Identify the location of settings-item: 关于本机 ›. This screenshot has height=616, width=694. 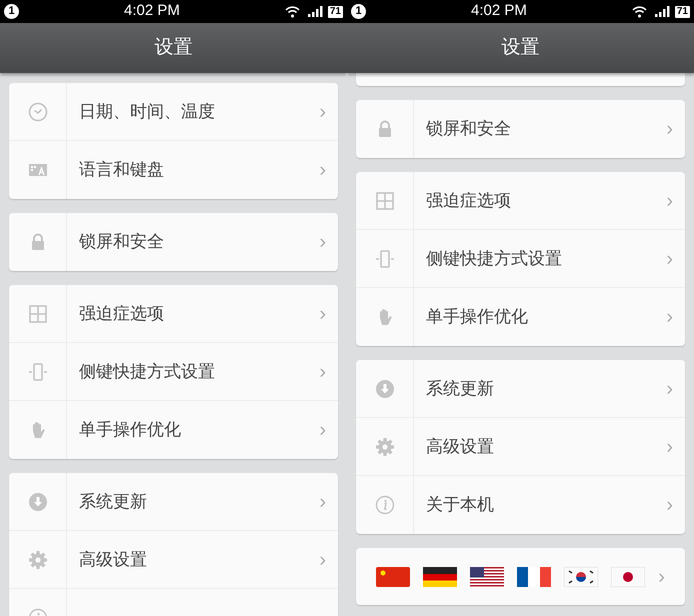
(520, 505).